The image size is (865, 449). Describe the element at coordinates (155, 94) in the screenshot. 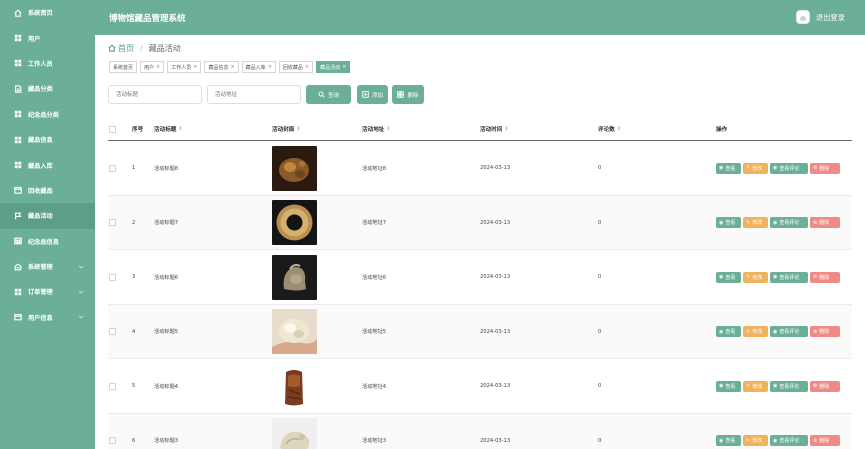

I see `title-search-input` at that location.